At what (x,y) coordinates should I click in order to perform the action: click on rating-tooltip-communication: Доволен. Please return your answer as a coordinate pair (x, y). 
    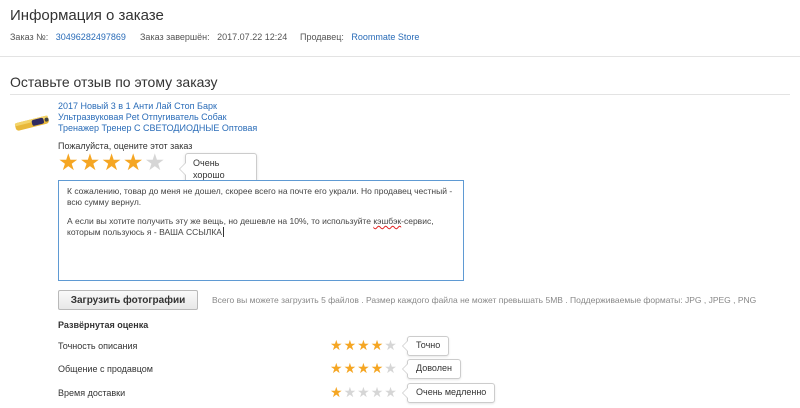
    Looking at the image, I should click on (431, 369).